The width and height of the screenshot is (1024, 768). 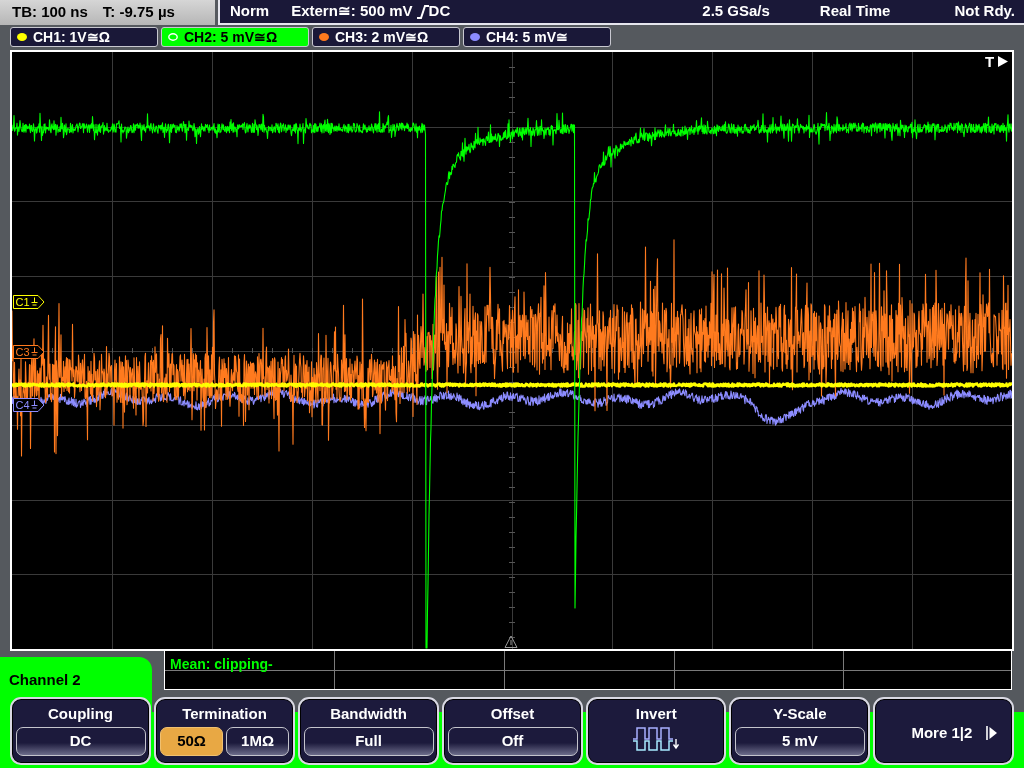 I want to click on acquisition-mode-label: Real Time, so click(x=855, y=11).